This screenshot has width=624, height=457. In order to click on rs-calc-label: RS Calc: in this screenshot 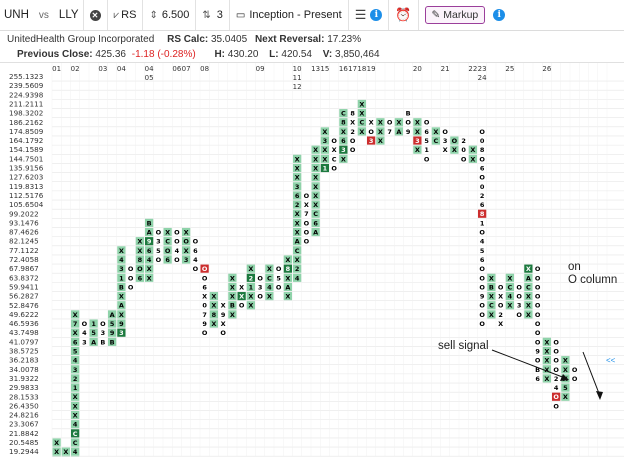, I will do `click(188, 39)`.